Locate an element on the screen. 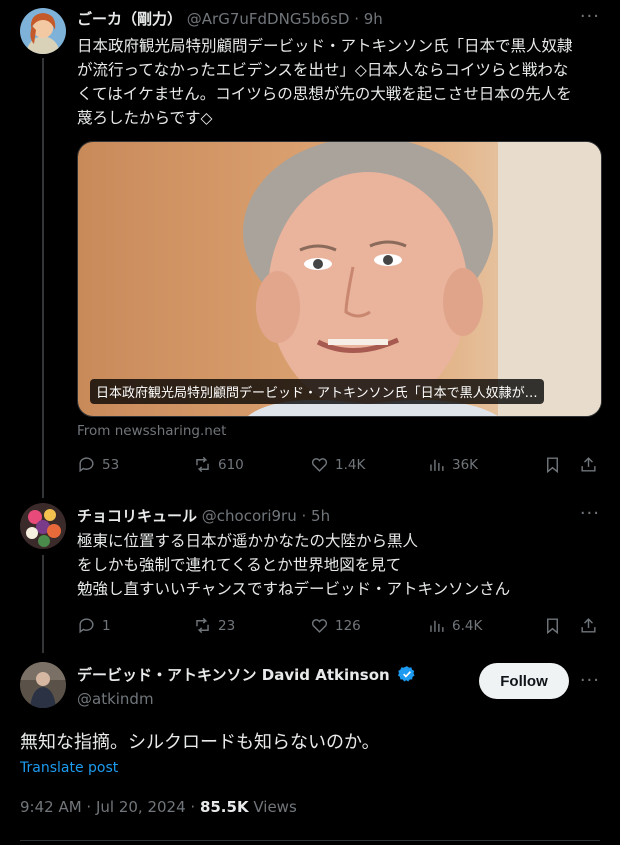  tweet-header: デービッド・アトキンソン David Atkinson is located at coordinates (246, 675).